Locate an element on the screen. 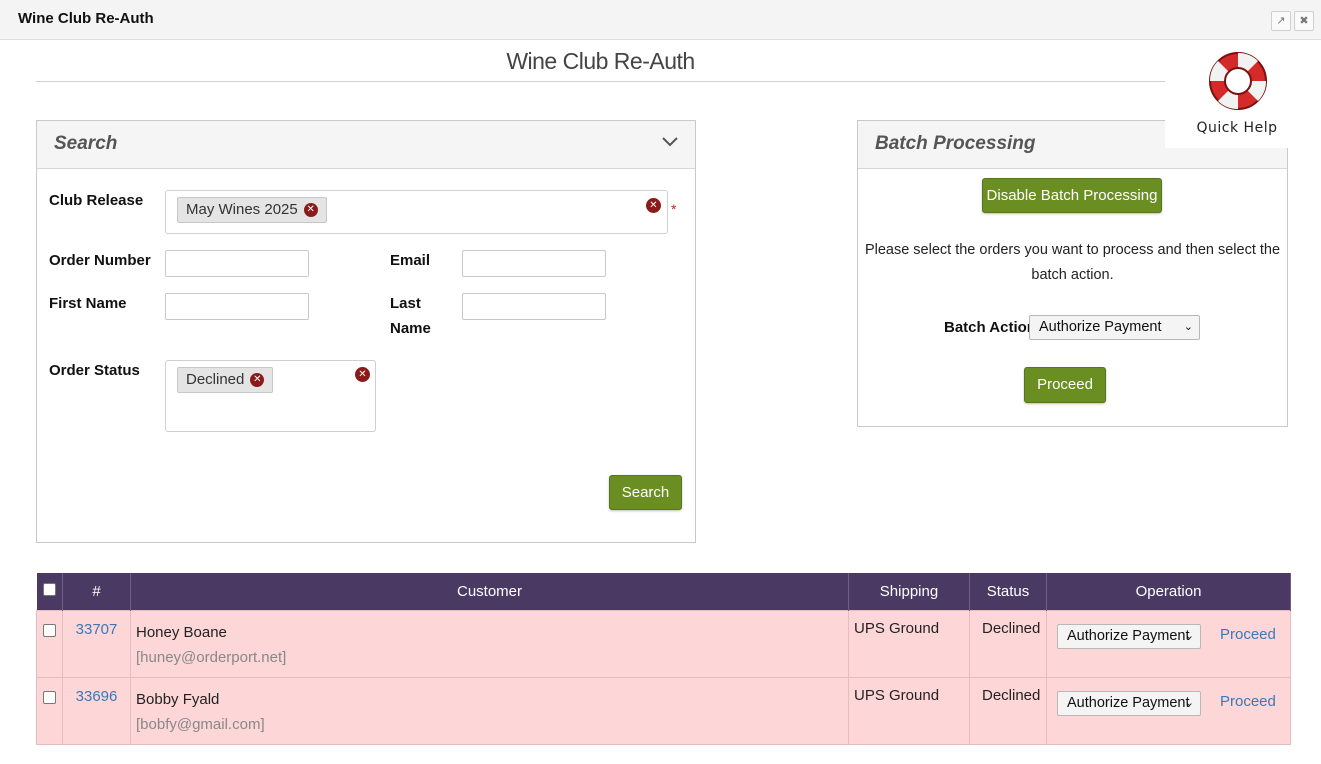 This screenshot has height=764, width=1321. order-status-tag: Declined ✕ is located at coordinates (225, 380).